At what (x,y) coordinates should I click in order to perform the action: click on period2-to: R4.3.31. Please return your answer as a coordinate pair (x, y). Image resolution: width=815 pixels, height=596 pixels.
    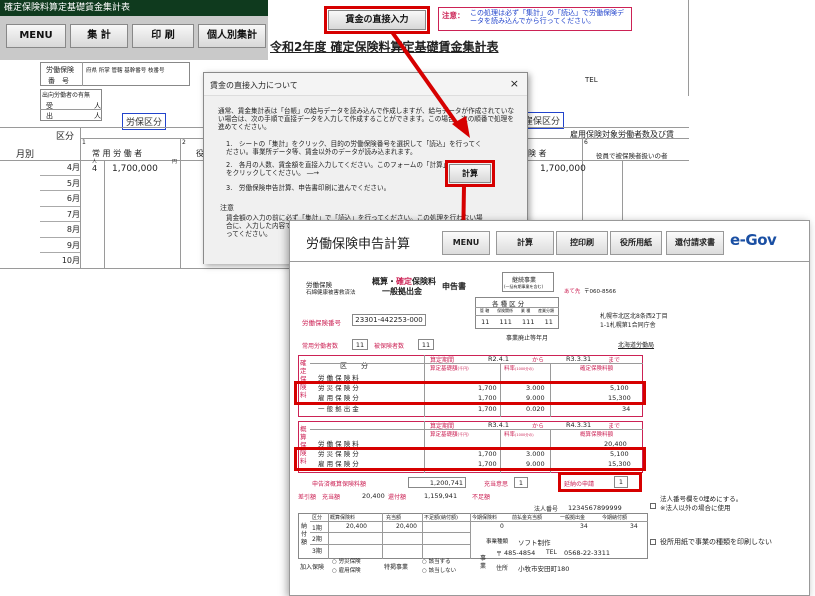
    Looking at the image, I should click on (579, 425).